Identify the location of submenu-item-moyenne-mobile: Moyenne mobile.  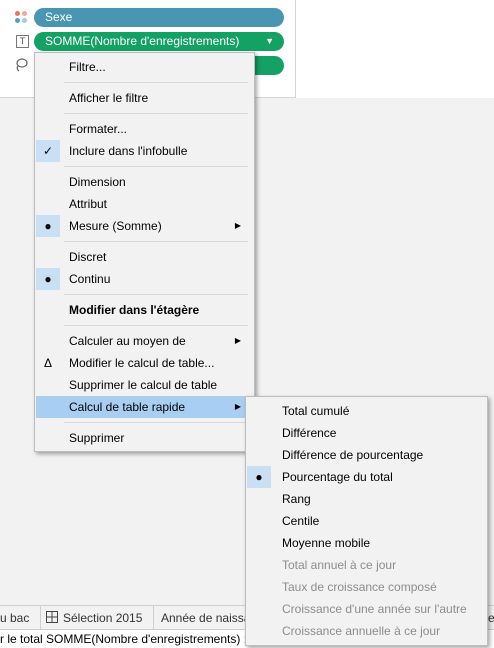
(366, 543).